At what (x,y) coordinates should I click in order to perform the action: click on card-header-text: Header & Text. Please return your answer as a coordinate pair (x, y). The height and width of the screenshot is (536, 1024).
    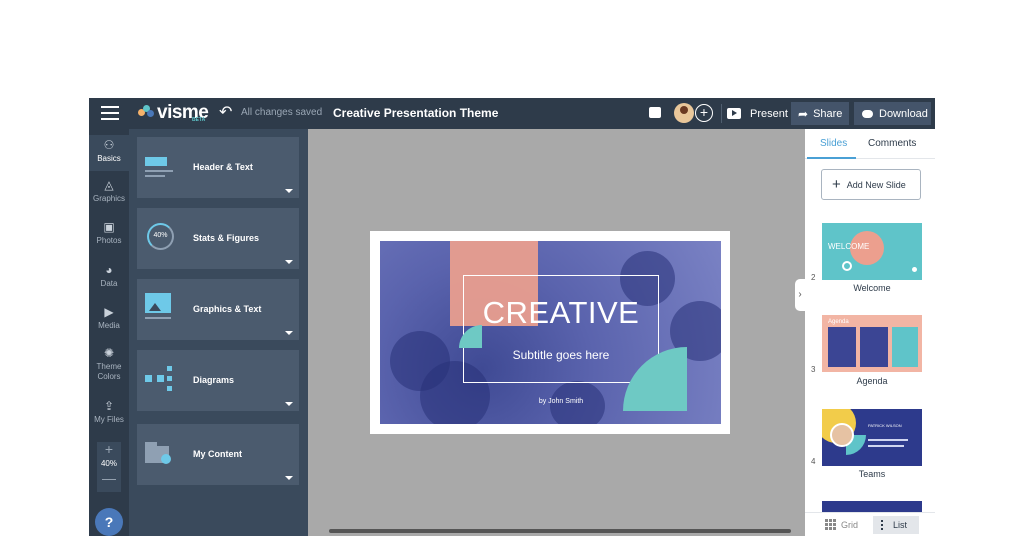
    Looking at the image, I should click on (218, 167).